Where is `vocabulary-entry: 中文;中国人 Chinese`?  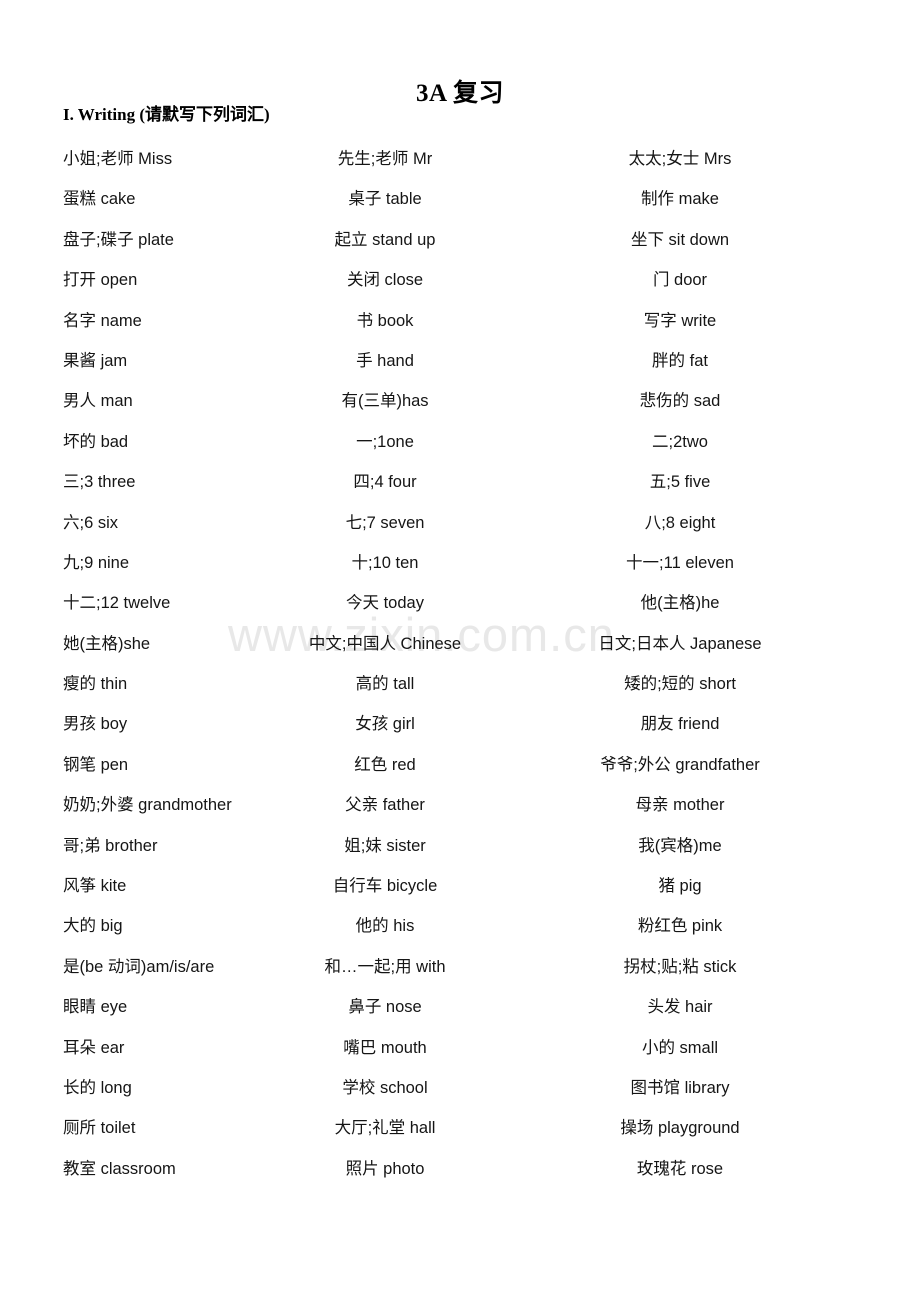
vocabulary-entry: 中文;中国人 Chinese is located at coordinates (385, 643).